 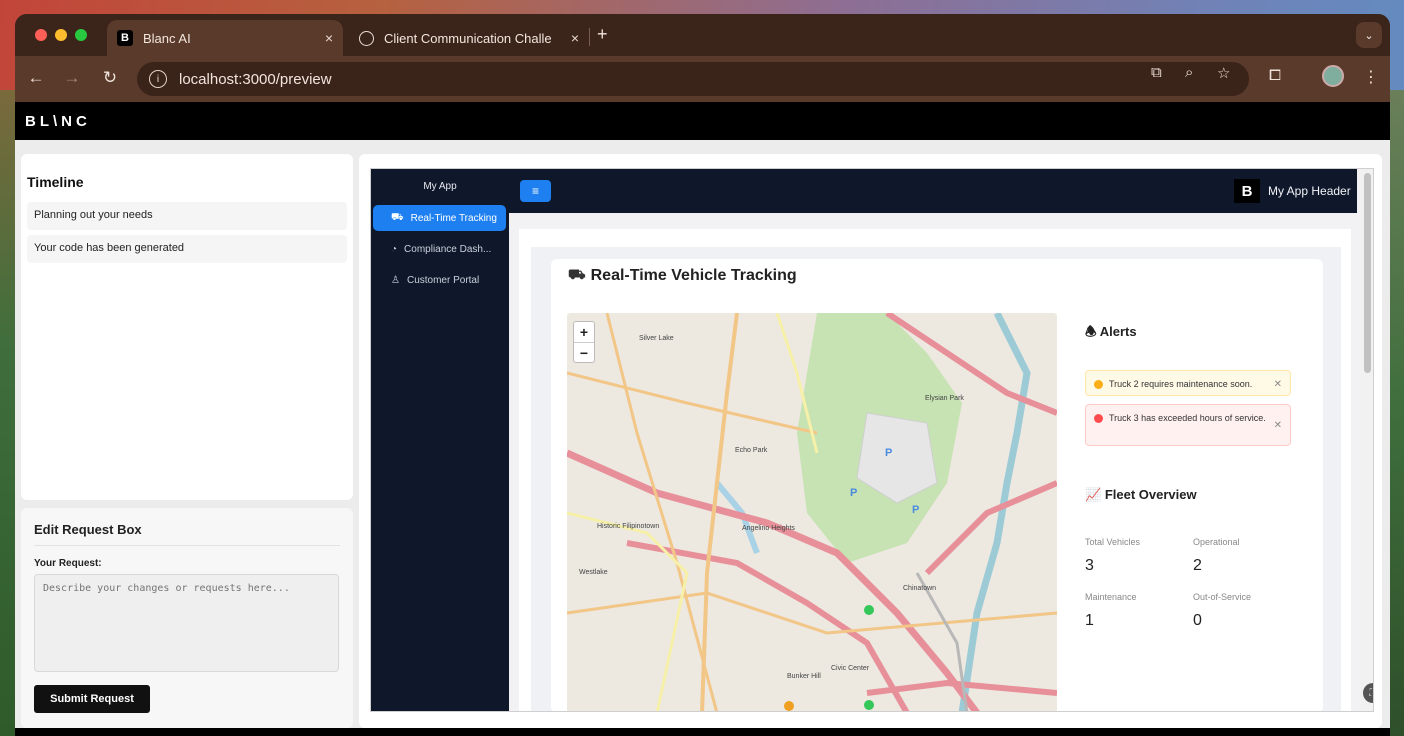 I want to click on url-text: localhost:3000/preview, so click(x=255, y=79).